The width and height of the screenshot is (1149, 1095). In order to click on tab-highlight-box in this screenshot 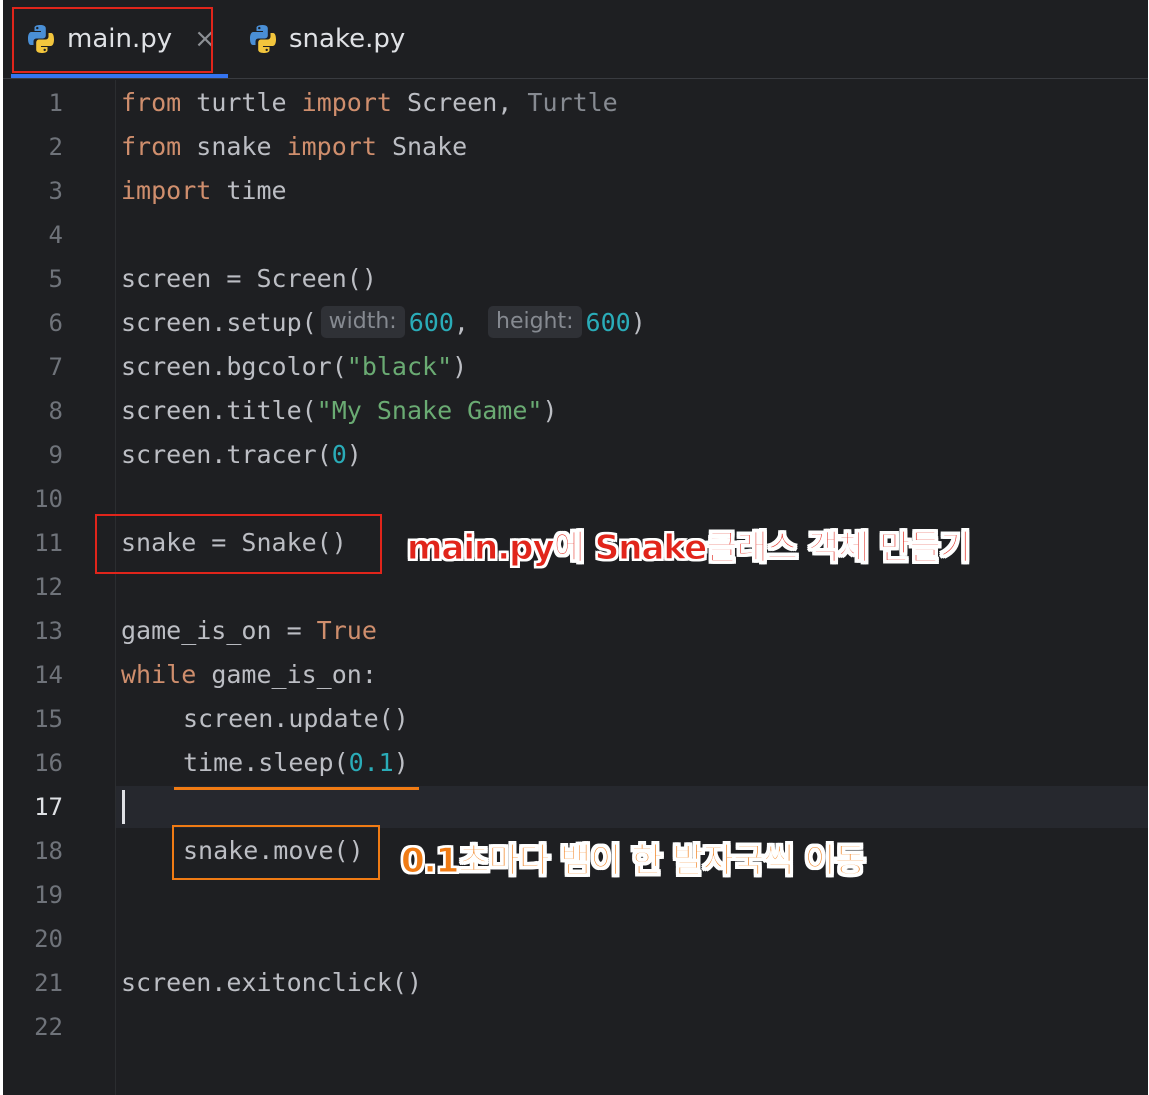, I will do `click(112, 40)`.